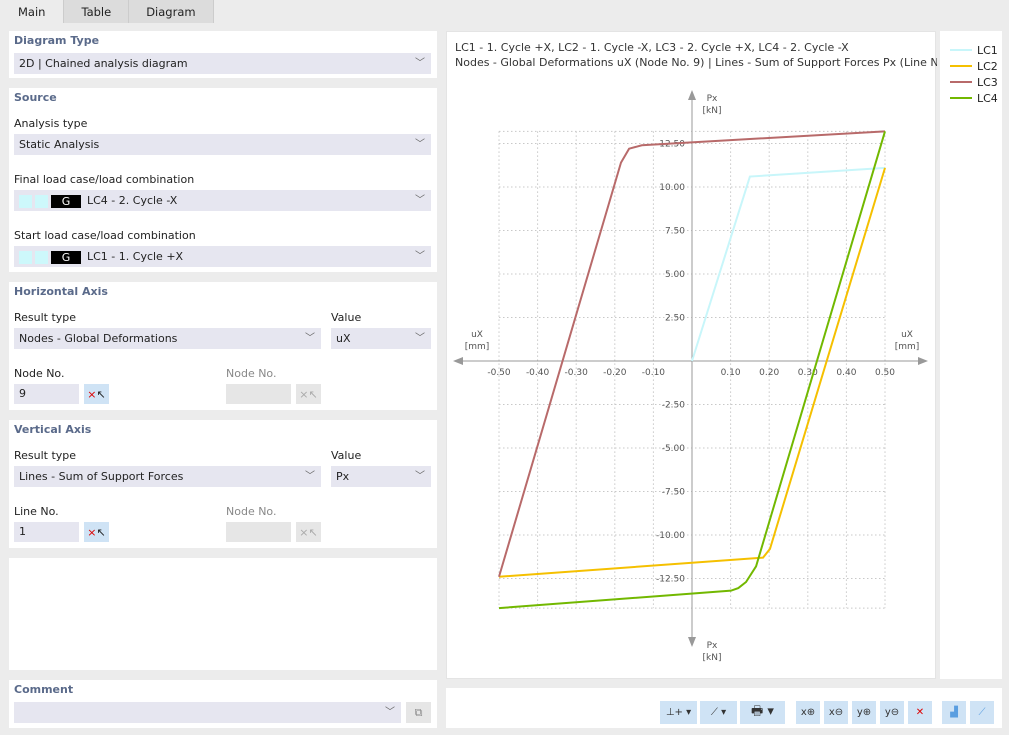 This screenshot has width=1009, height=735. Describe the element at coordinates (976, 82) in the screenshot. I see `legend-item-lc3: LC3` at that location.